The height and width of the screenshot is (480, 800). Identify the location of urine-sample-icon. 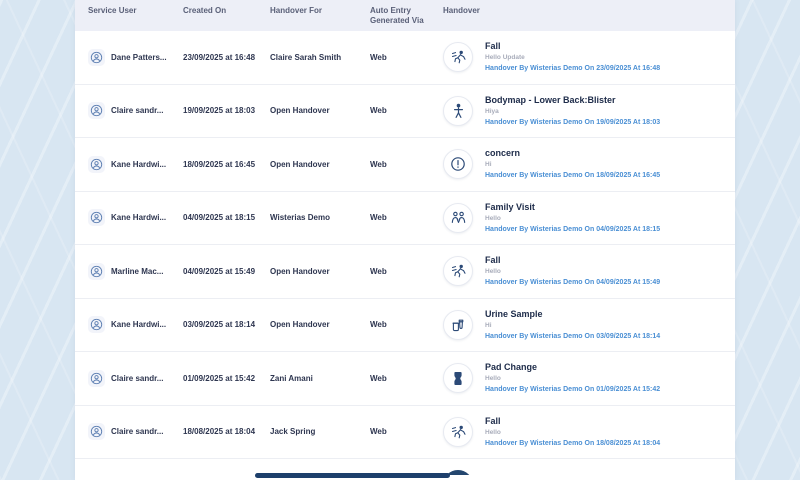
(458, 324).